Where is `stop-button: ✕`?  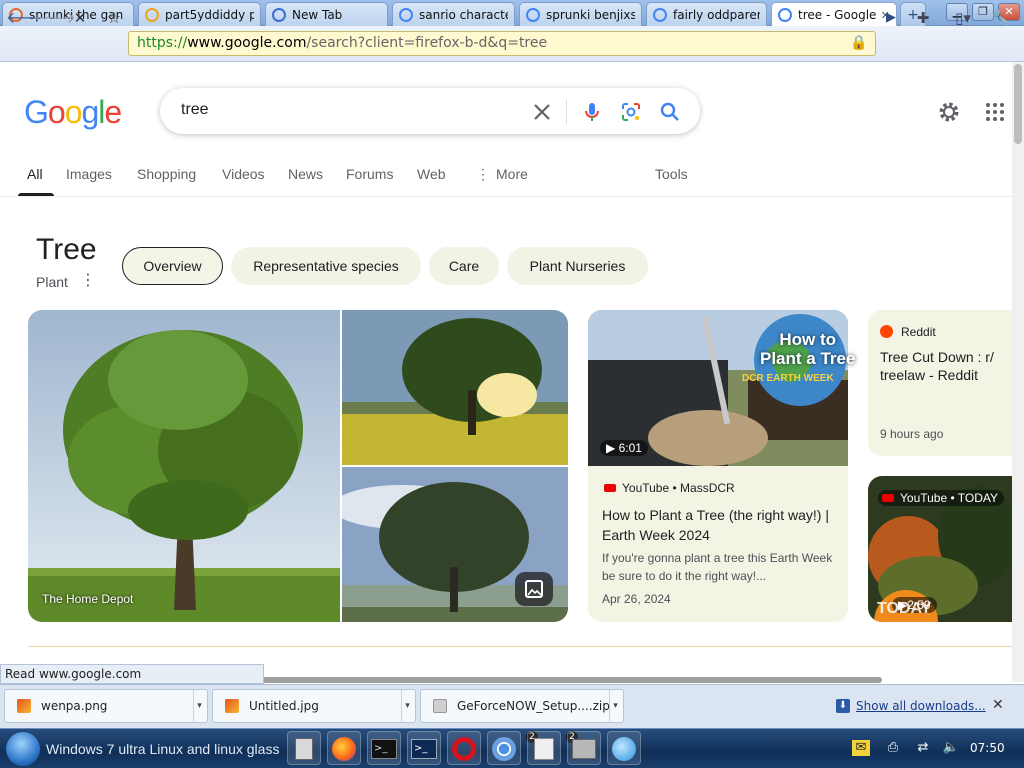
stop-button: ✕ is located at coordinates (80, 18).